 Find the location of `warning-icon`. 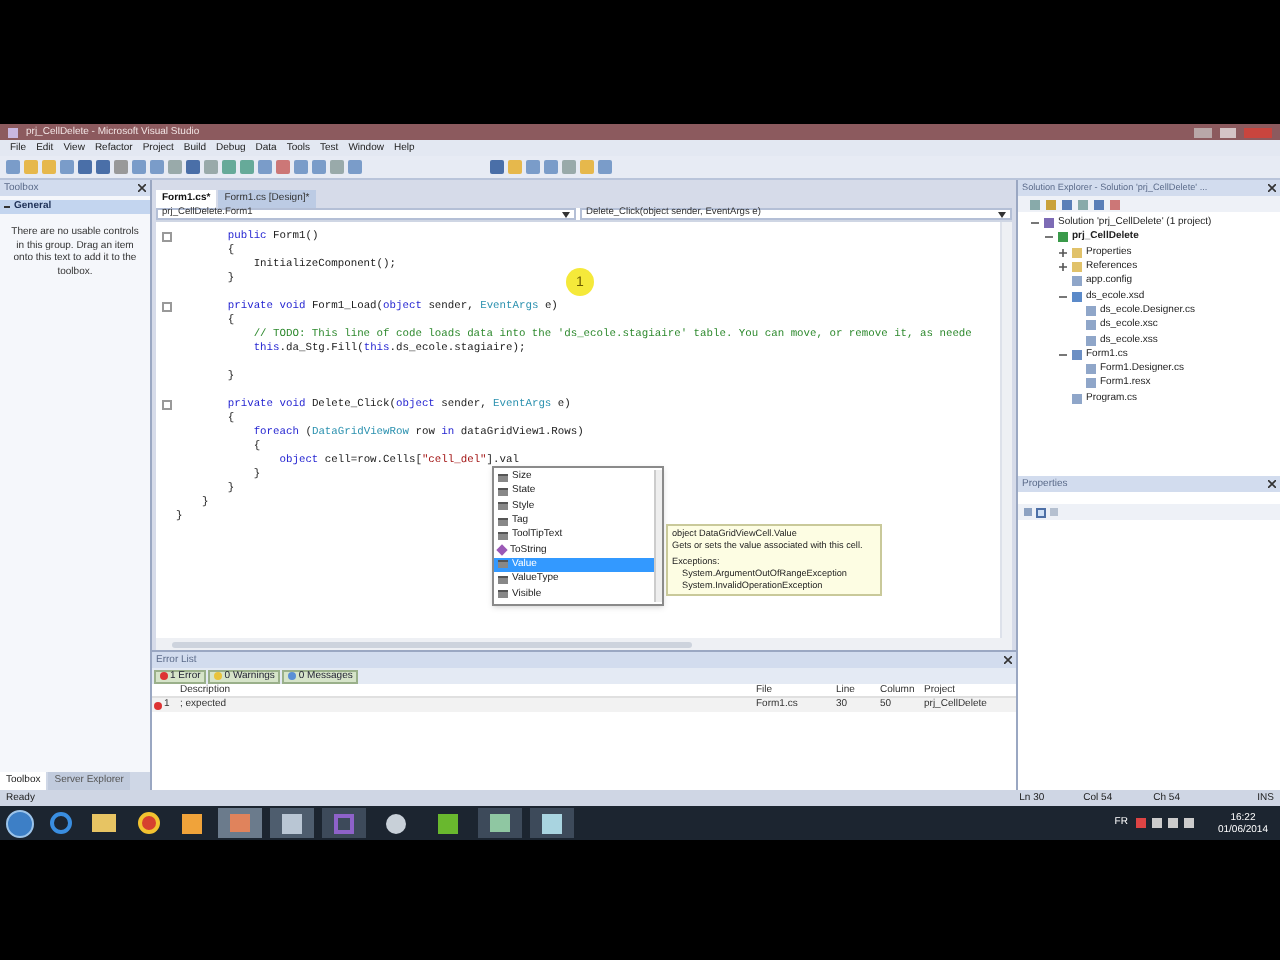

warning-icon is located at coordinates (218, 676).